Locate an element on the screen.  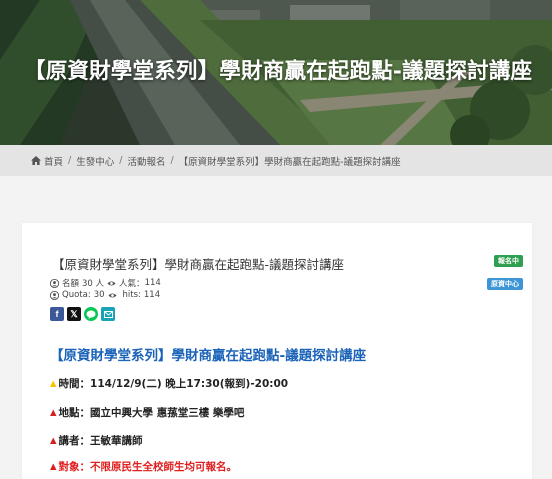
email-icon is located at coordinates (108, 314).